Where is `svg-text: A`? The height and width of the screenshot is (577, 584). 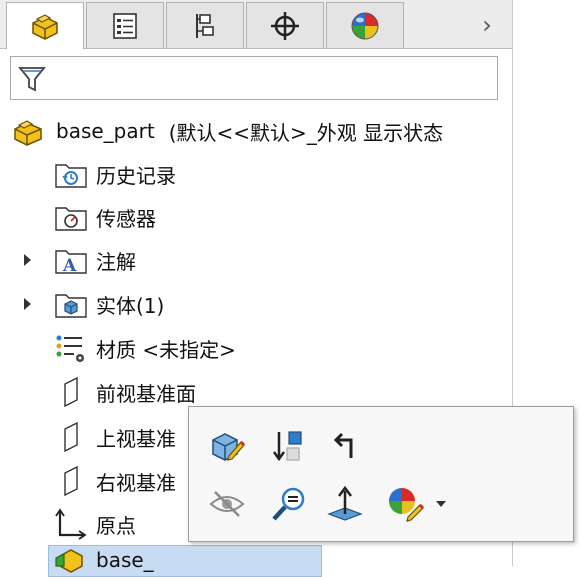
svg-text: A is located at coordinates (69, 266).